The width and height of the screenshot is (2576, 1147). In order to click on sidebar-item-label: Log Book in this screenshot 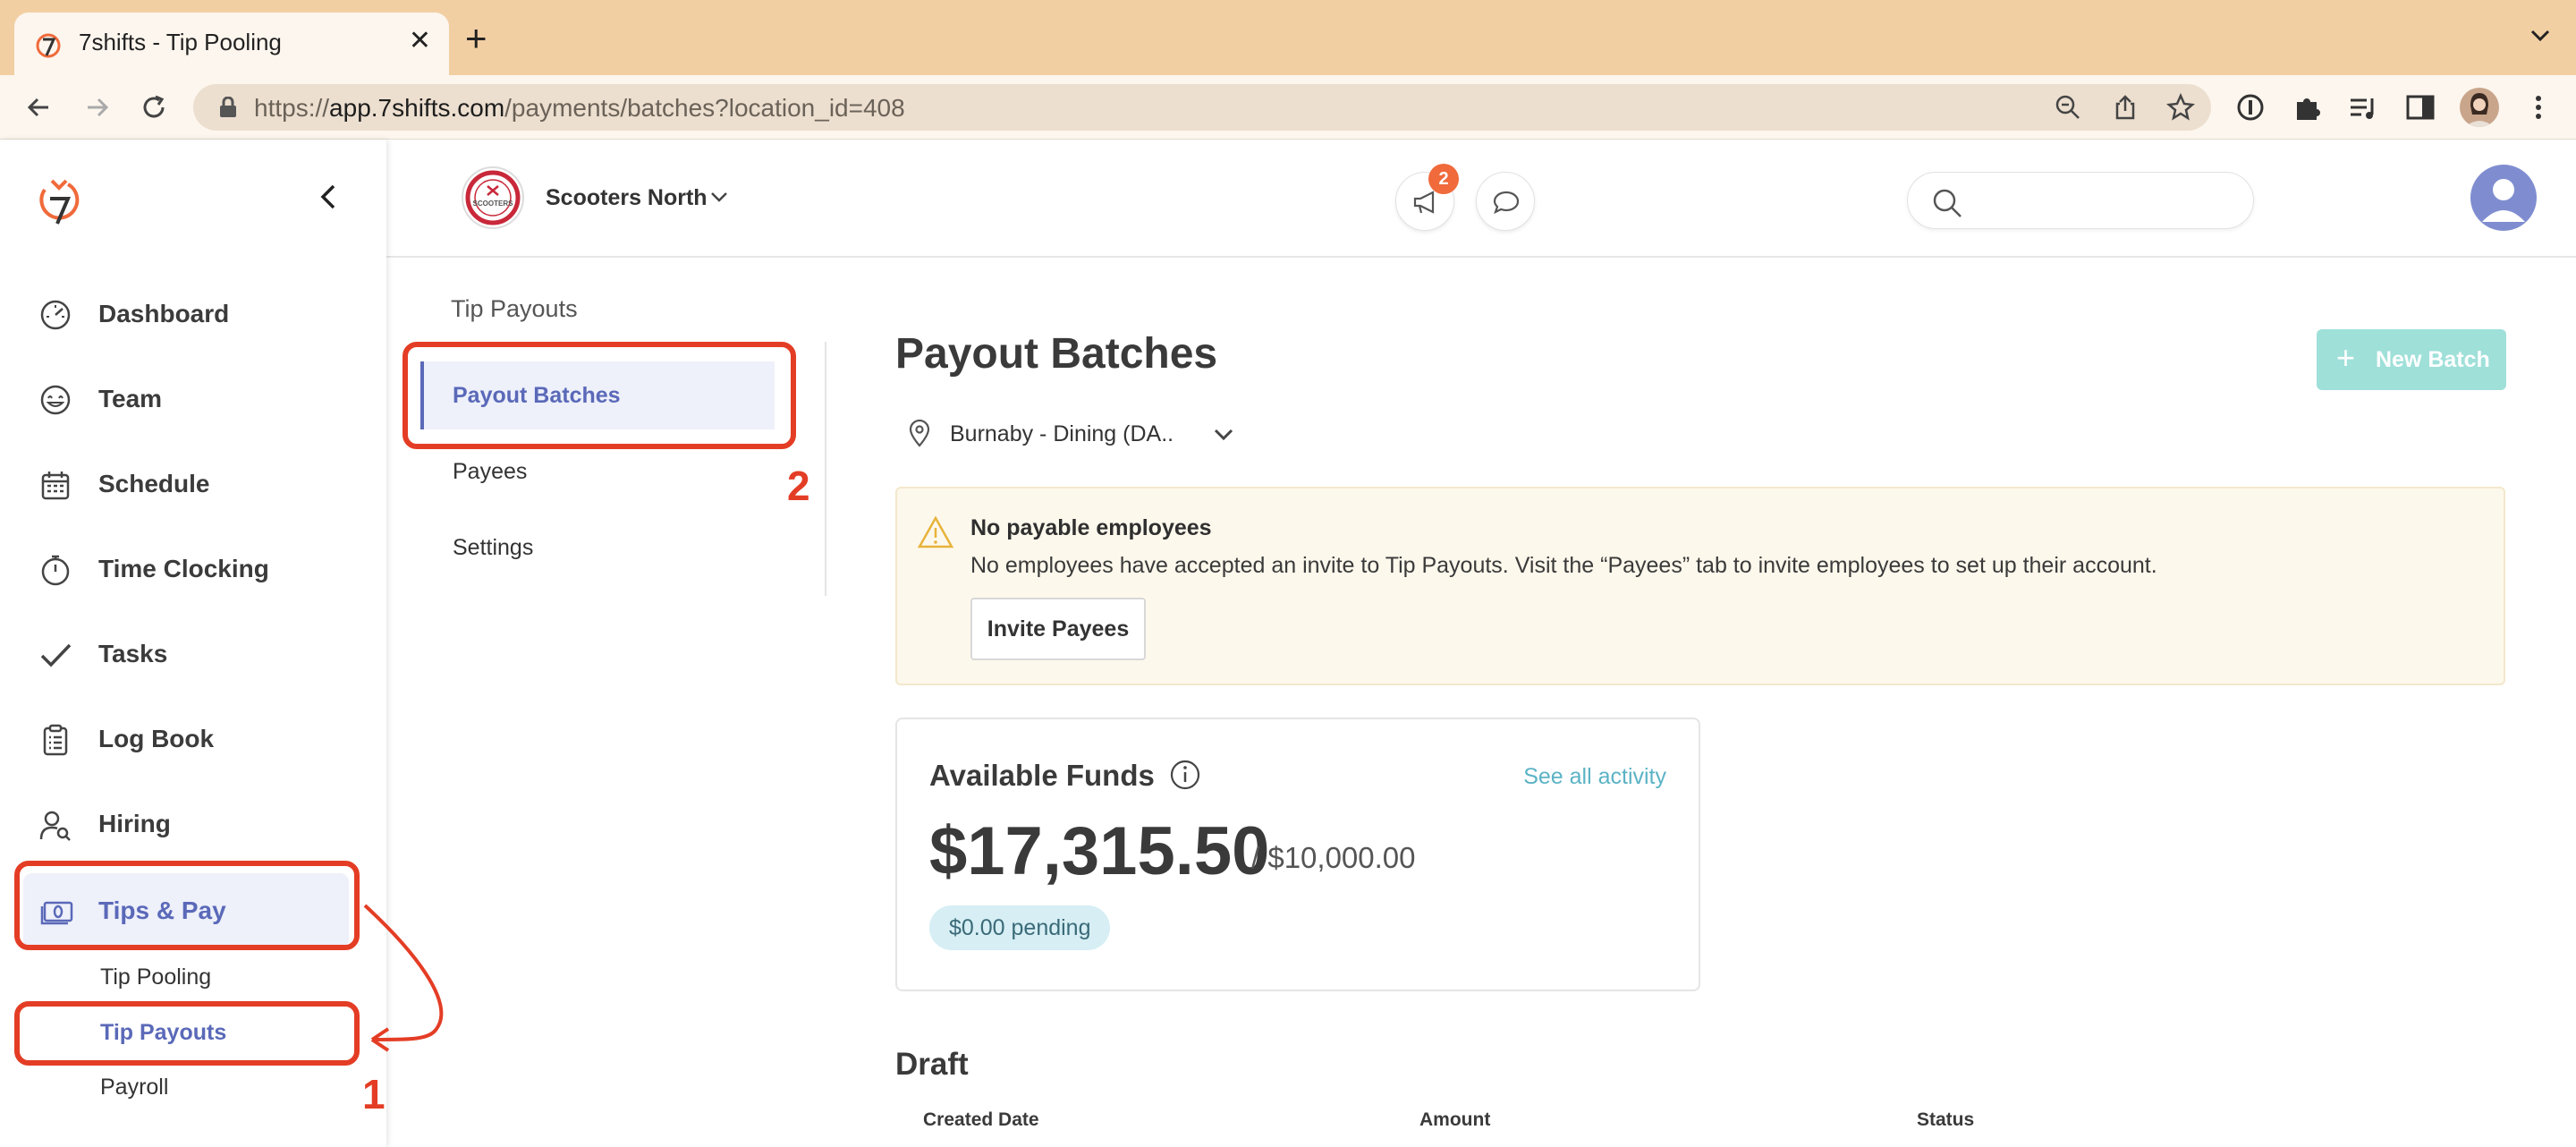, I will do `click(156, 738)`.